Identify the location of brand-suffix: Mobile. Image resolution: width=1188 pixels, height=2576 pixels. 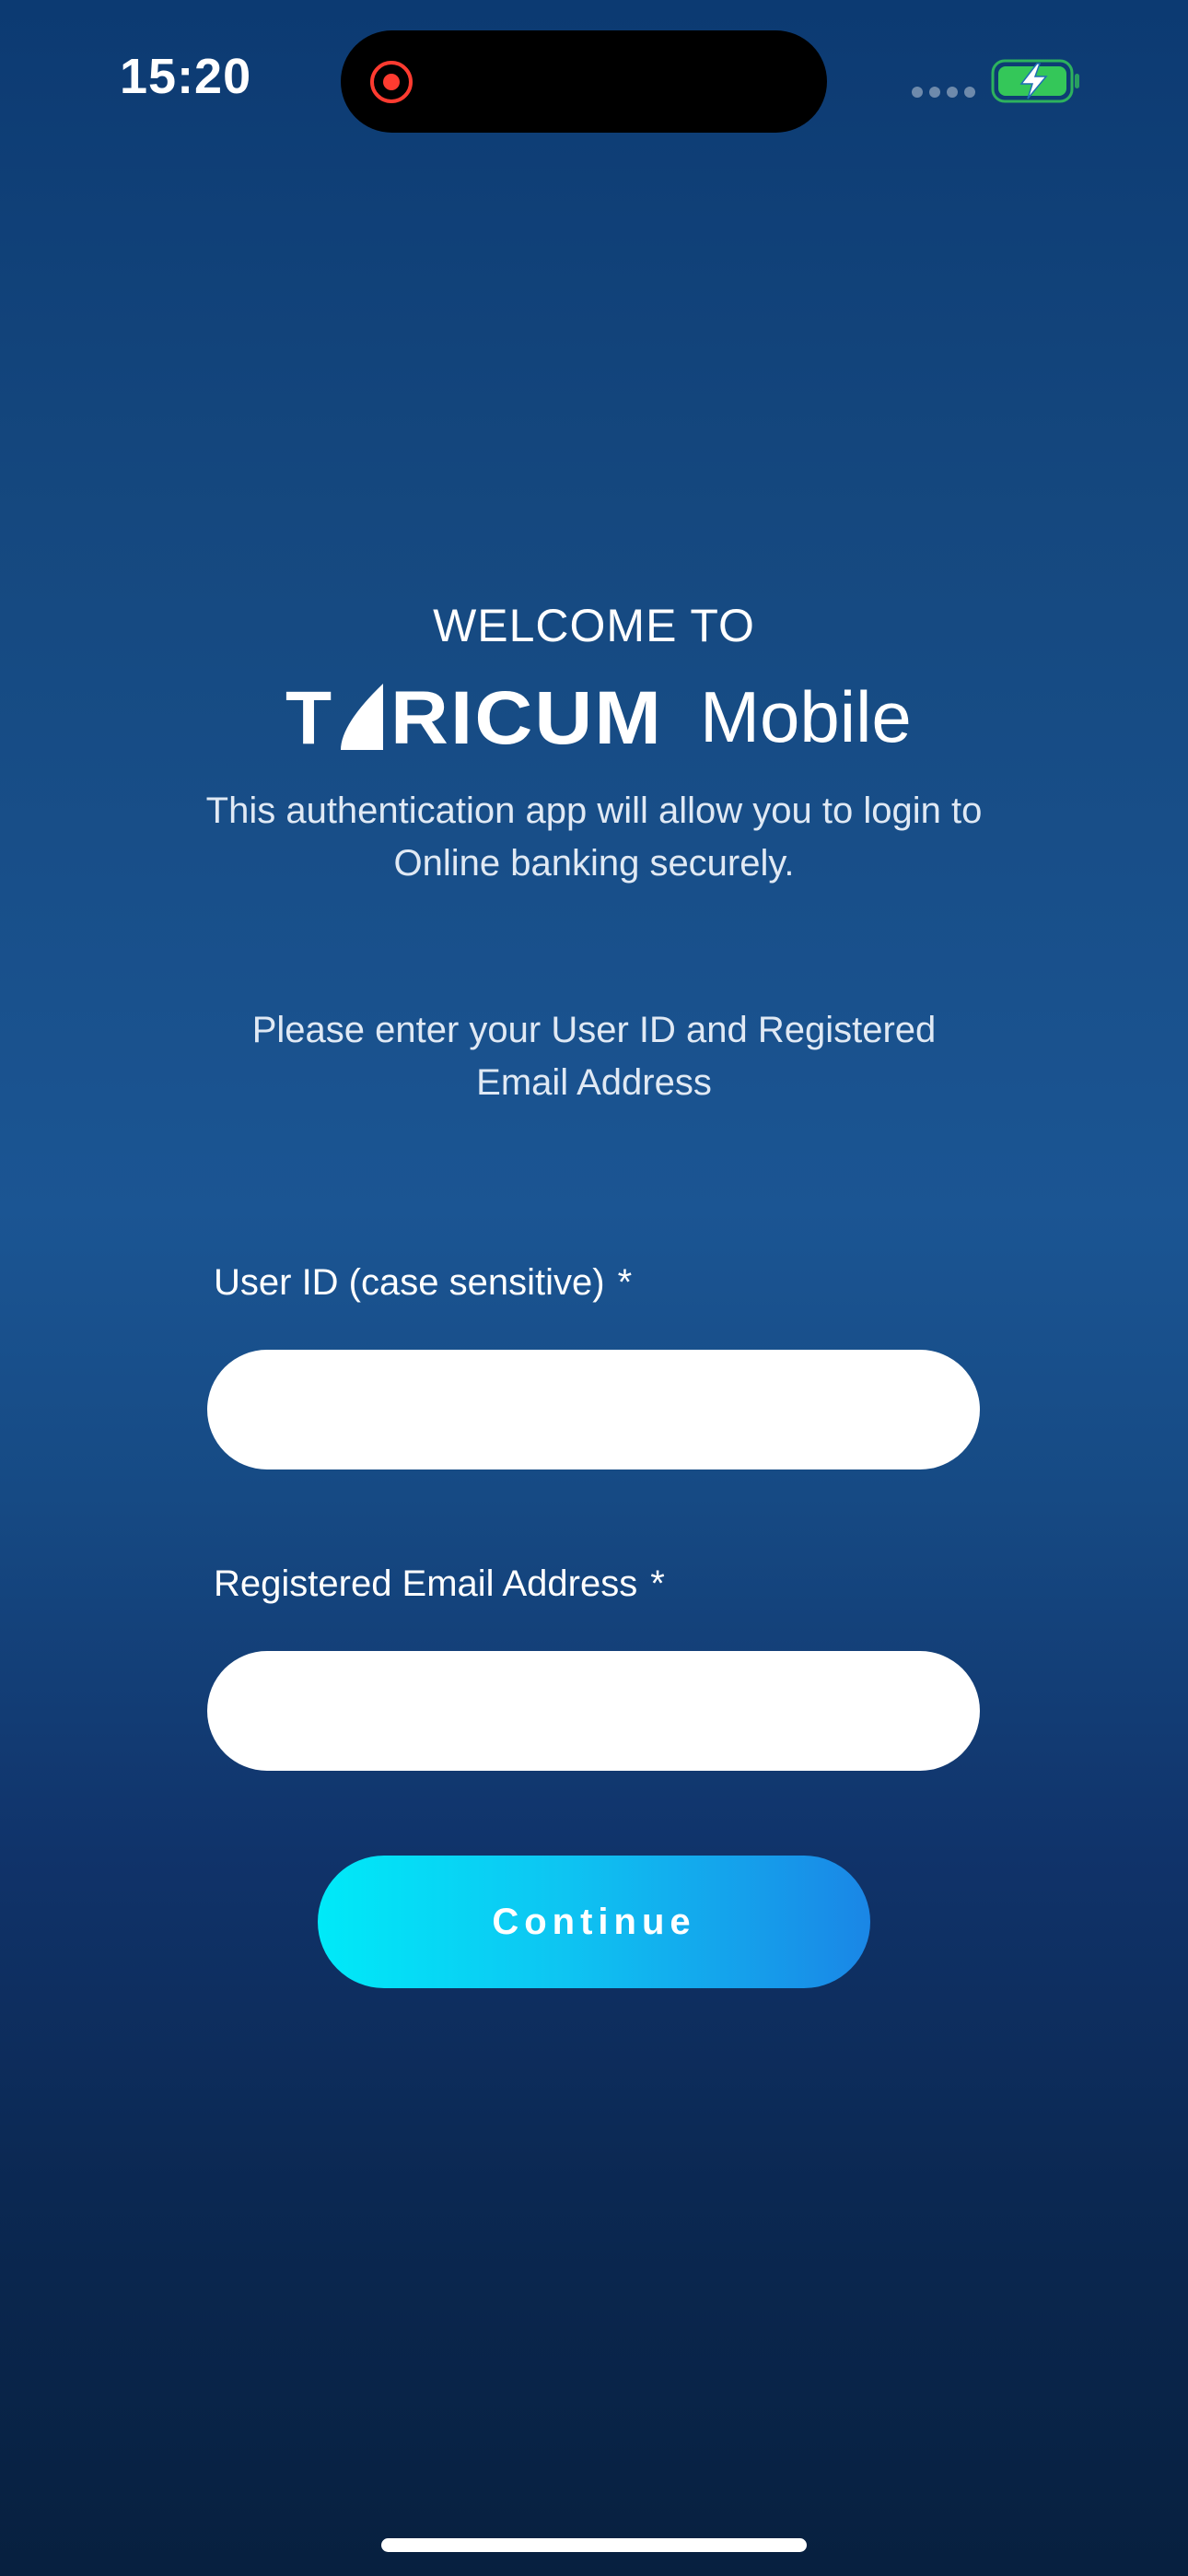
(806, 716).